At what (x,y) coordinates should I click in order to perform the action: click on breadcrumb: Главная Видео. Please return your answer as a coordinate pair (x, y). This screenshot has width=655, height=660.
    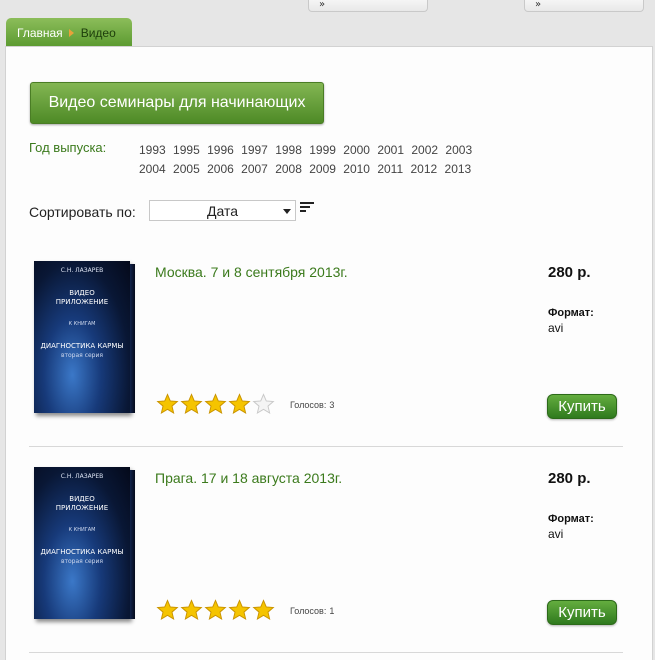
    Looking at the image, I should click on (69, 32).